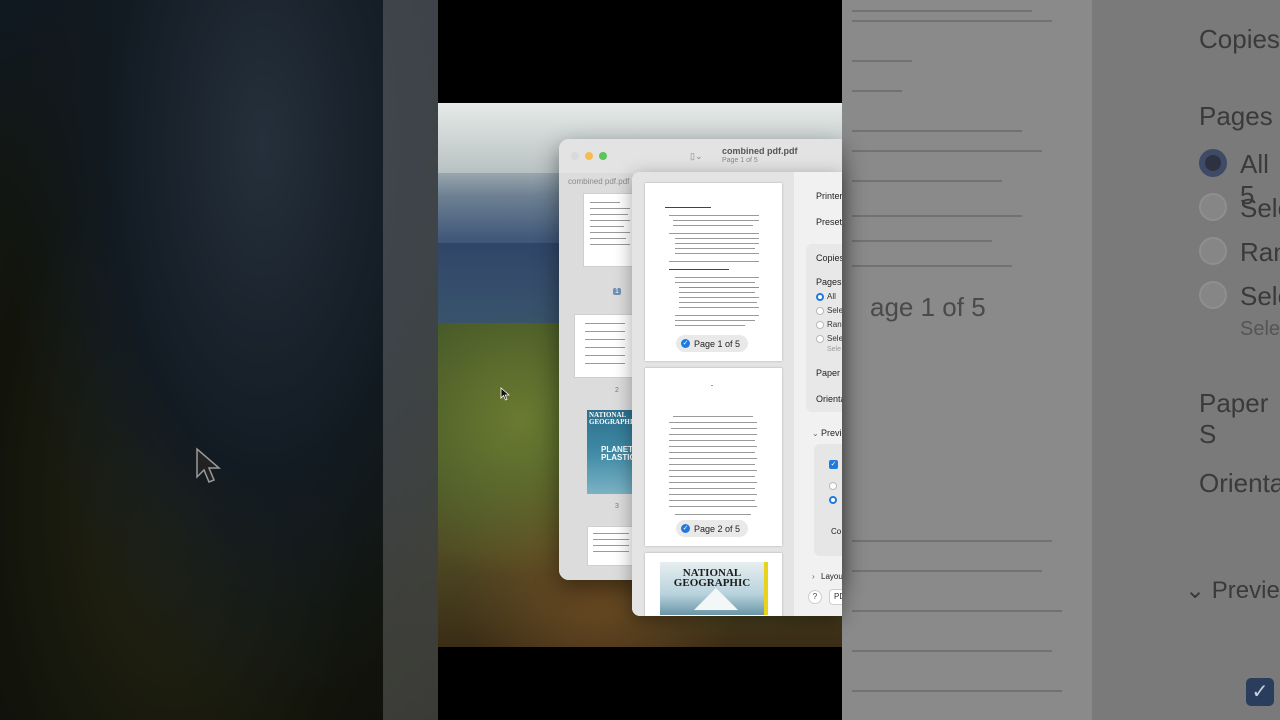 The width and height of the screenshot is (1280, 720). What do you see at coordinates (1236, 116) in the screenshot?
I see `blurred-pages-label: Pages` at bounding box center [1236, 116].